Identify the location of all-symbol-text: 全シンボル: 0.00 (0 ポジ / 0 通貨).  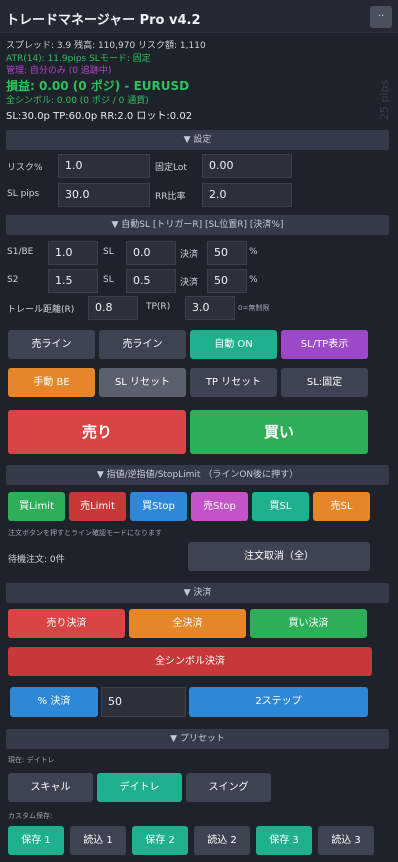
(77, 101).